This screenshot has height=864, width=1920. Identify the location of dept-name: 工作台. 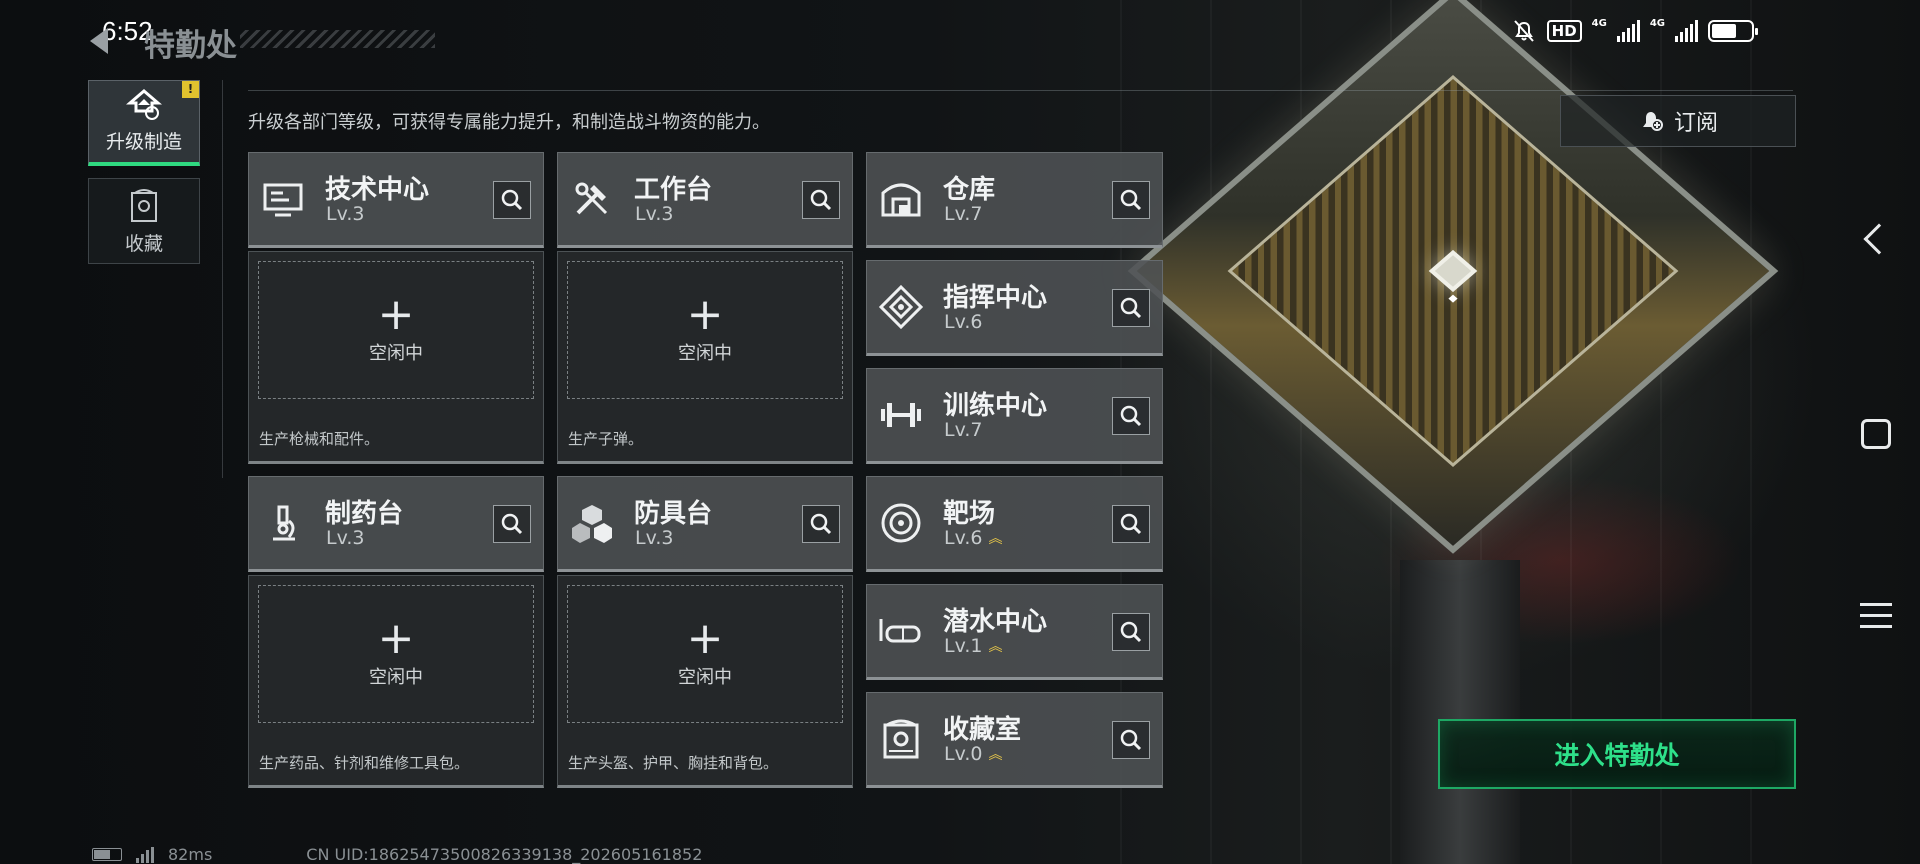
(673, 190).